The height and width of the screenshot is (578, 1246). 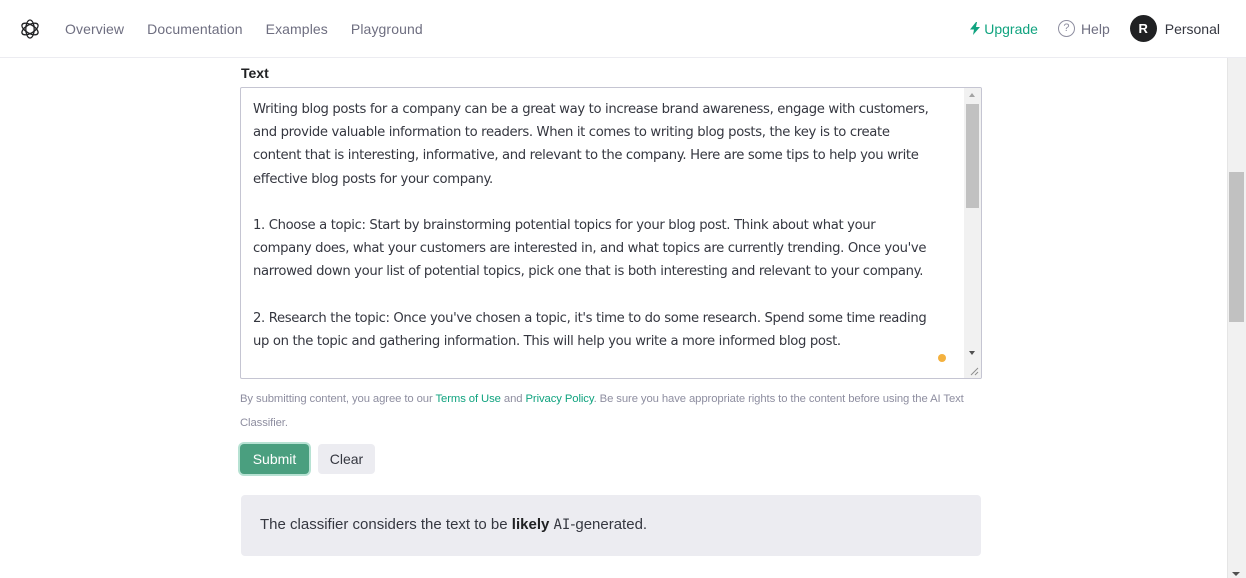 I want to click on terms-and: and, so click(x=513, y=399).